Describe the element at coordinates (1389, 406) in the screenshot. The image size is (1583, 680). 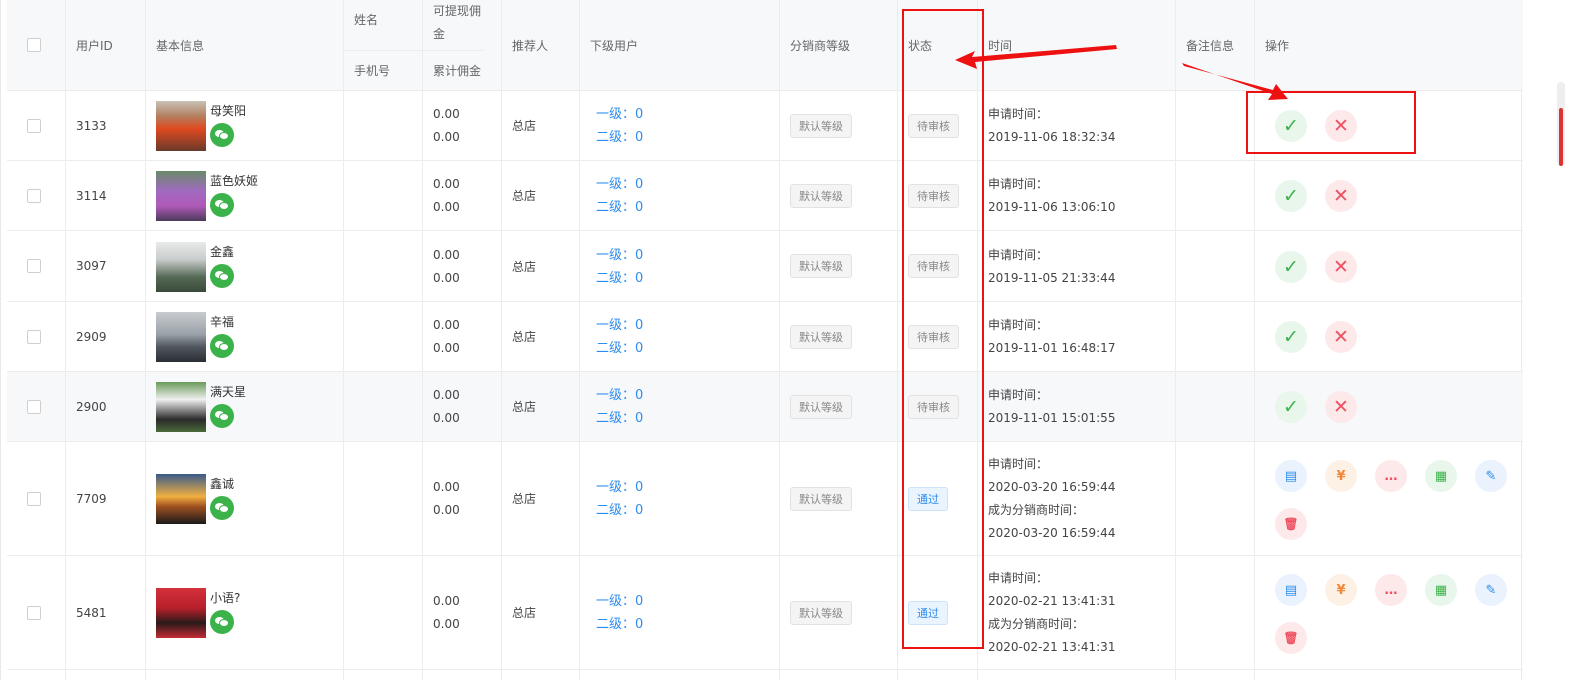
I see `cell-act: ✓ ✕` at that location.